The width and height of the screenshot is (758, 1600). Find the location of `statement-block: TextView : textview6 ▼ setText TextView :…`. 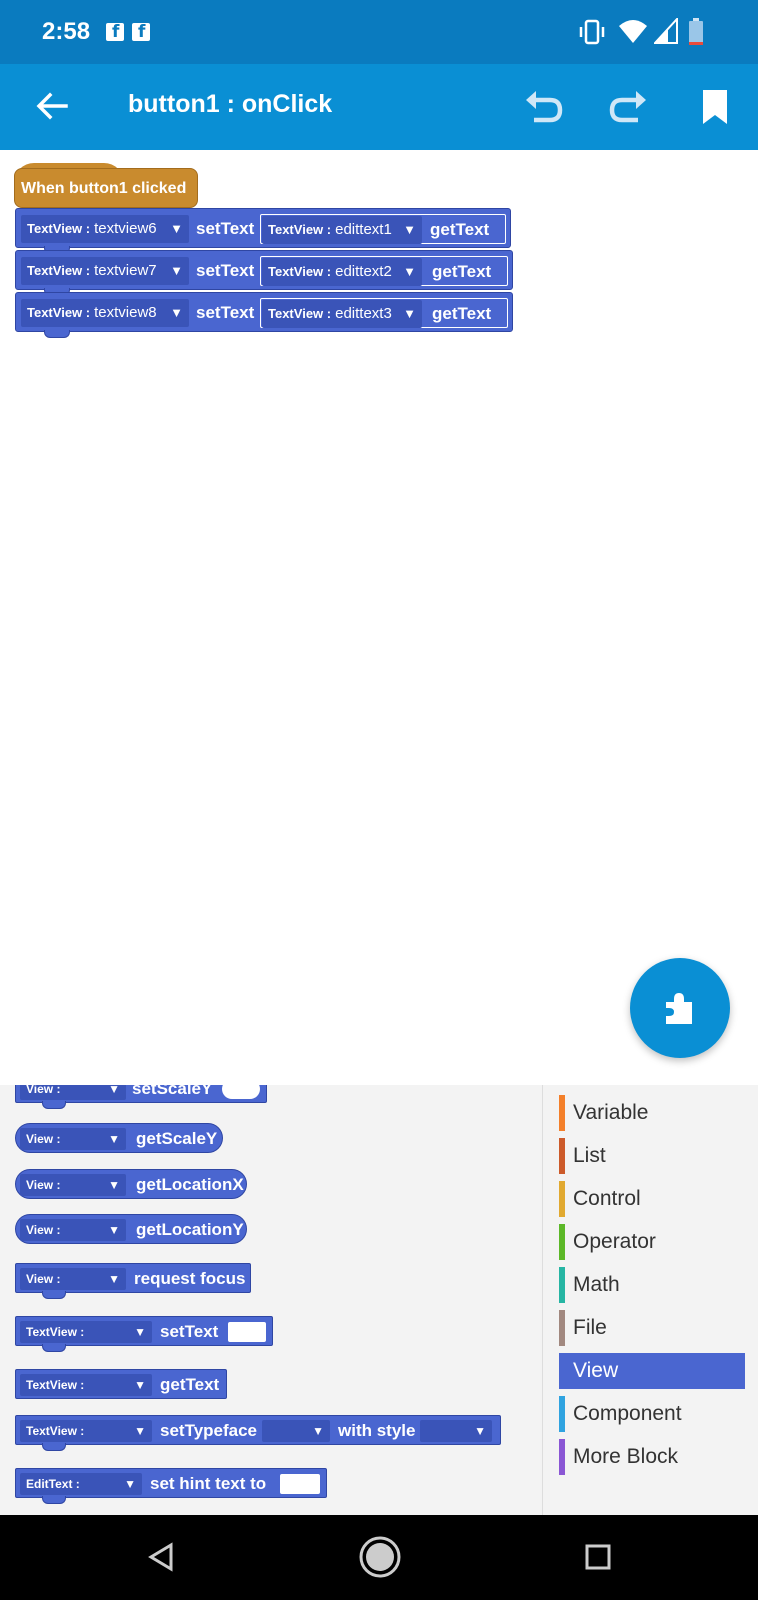

statement-block: TextView : textview6 ▼ setText TextView :… is located at coordinates (263, 231).